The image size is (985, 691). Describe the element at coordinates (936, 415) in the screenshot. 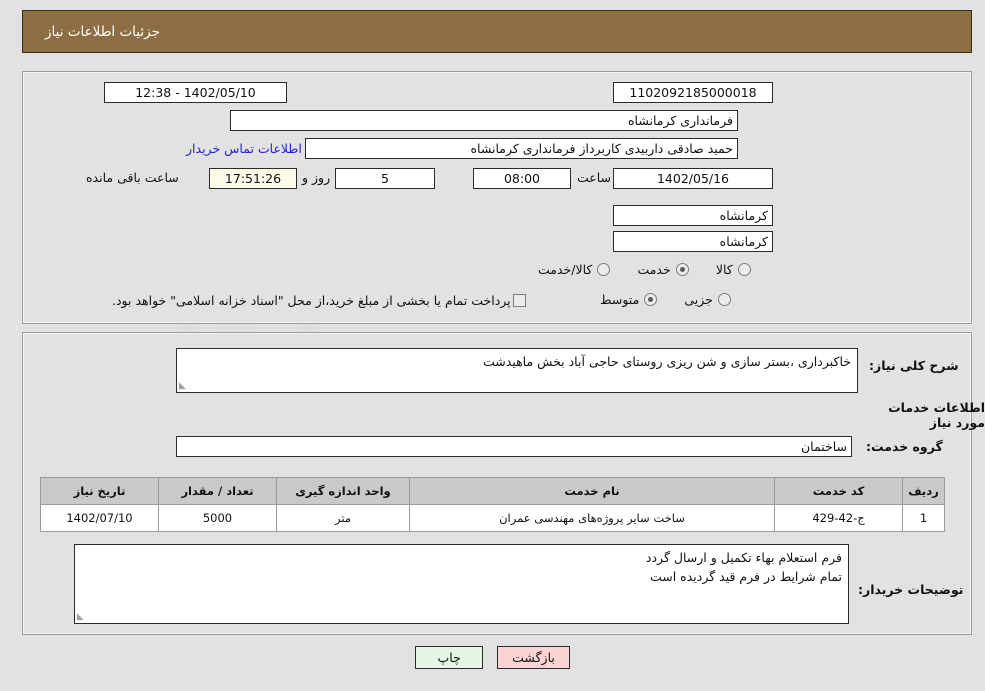

I see `services-section-title: اطلاعات خدمات مورد نیاز` at that location.